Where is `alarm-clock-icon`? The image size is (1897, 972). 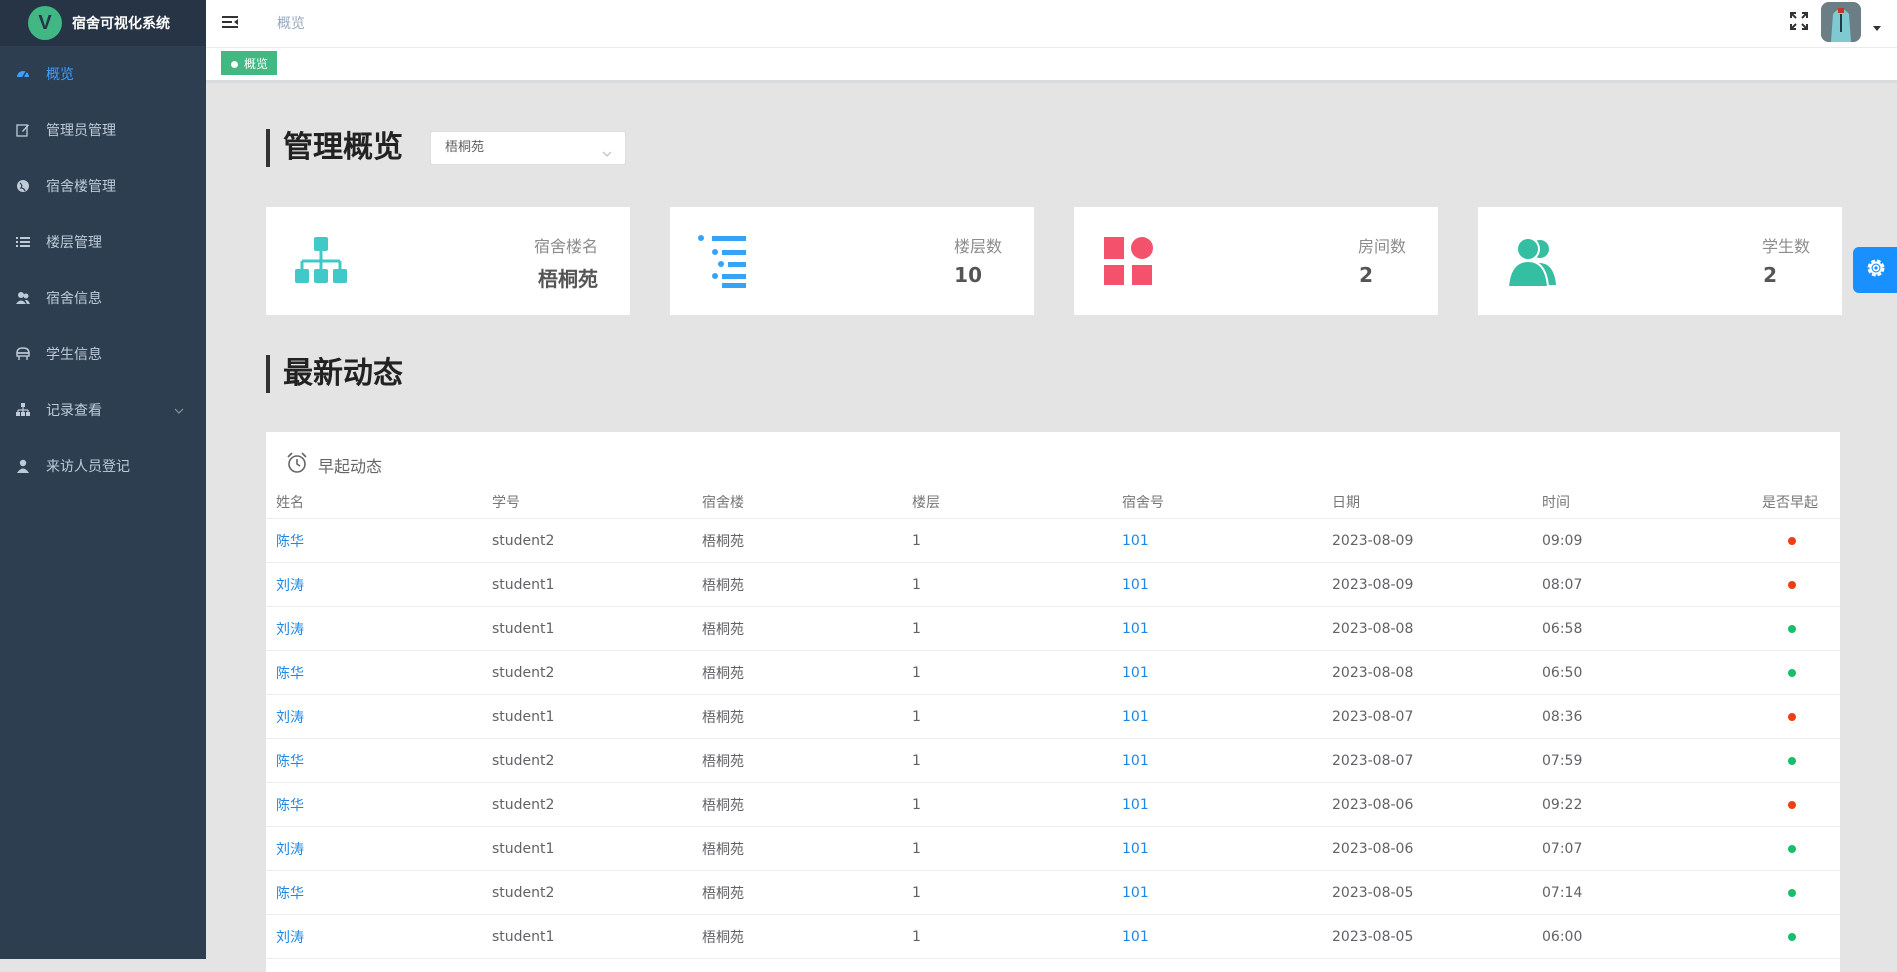 alarm-clock-icon is located at coordinates (302, 465).